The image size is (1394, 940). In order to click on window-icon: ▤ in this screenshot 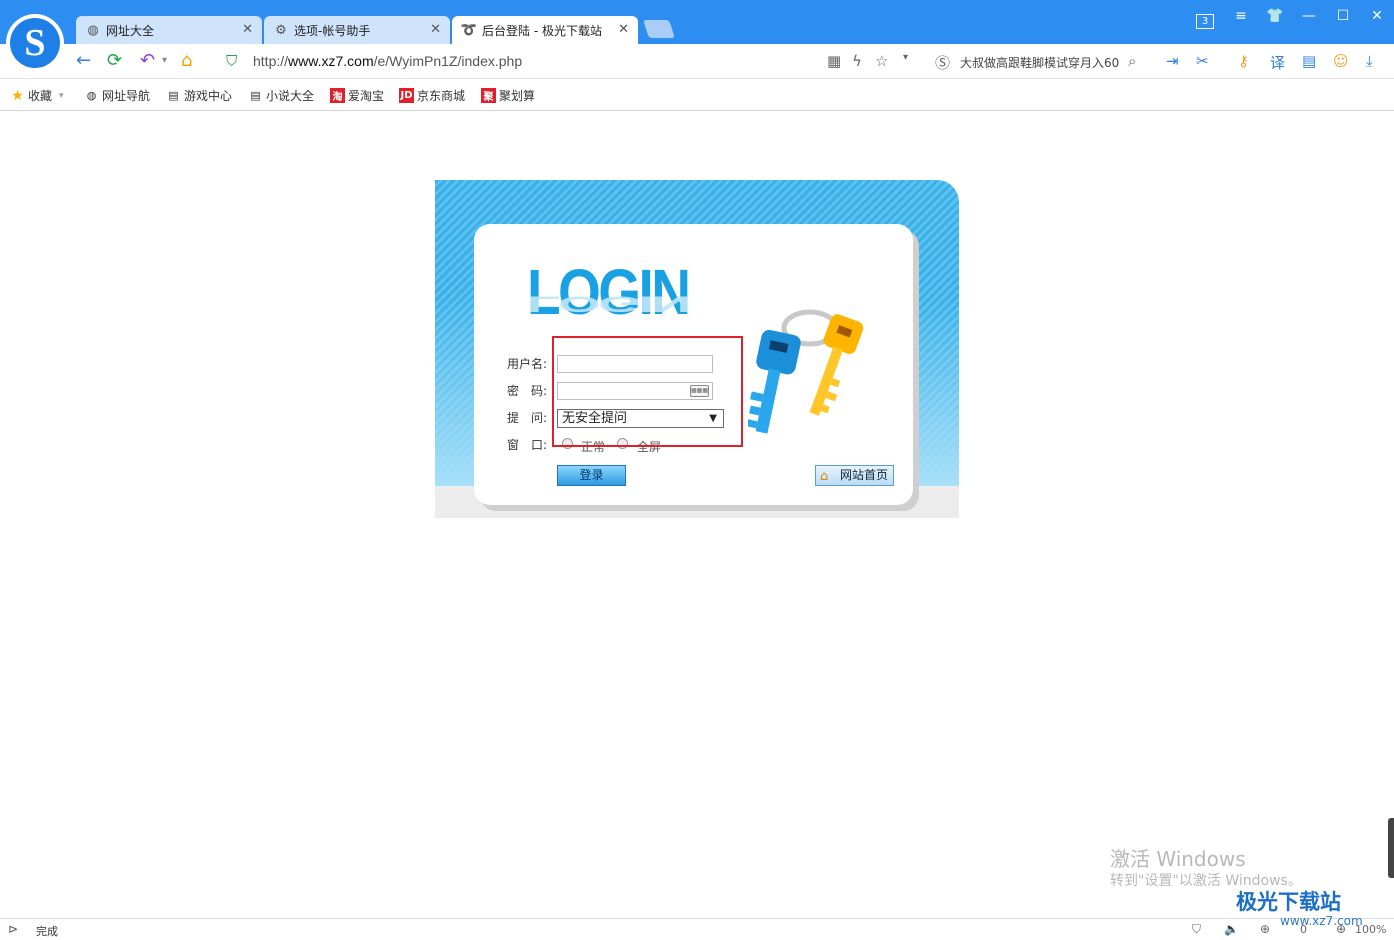, I will do `click(1309, 61)`.